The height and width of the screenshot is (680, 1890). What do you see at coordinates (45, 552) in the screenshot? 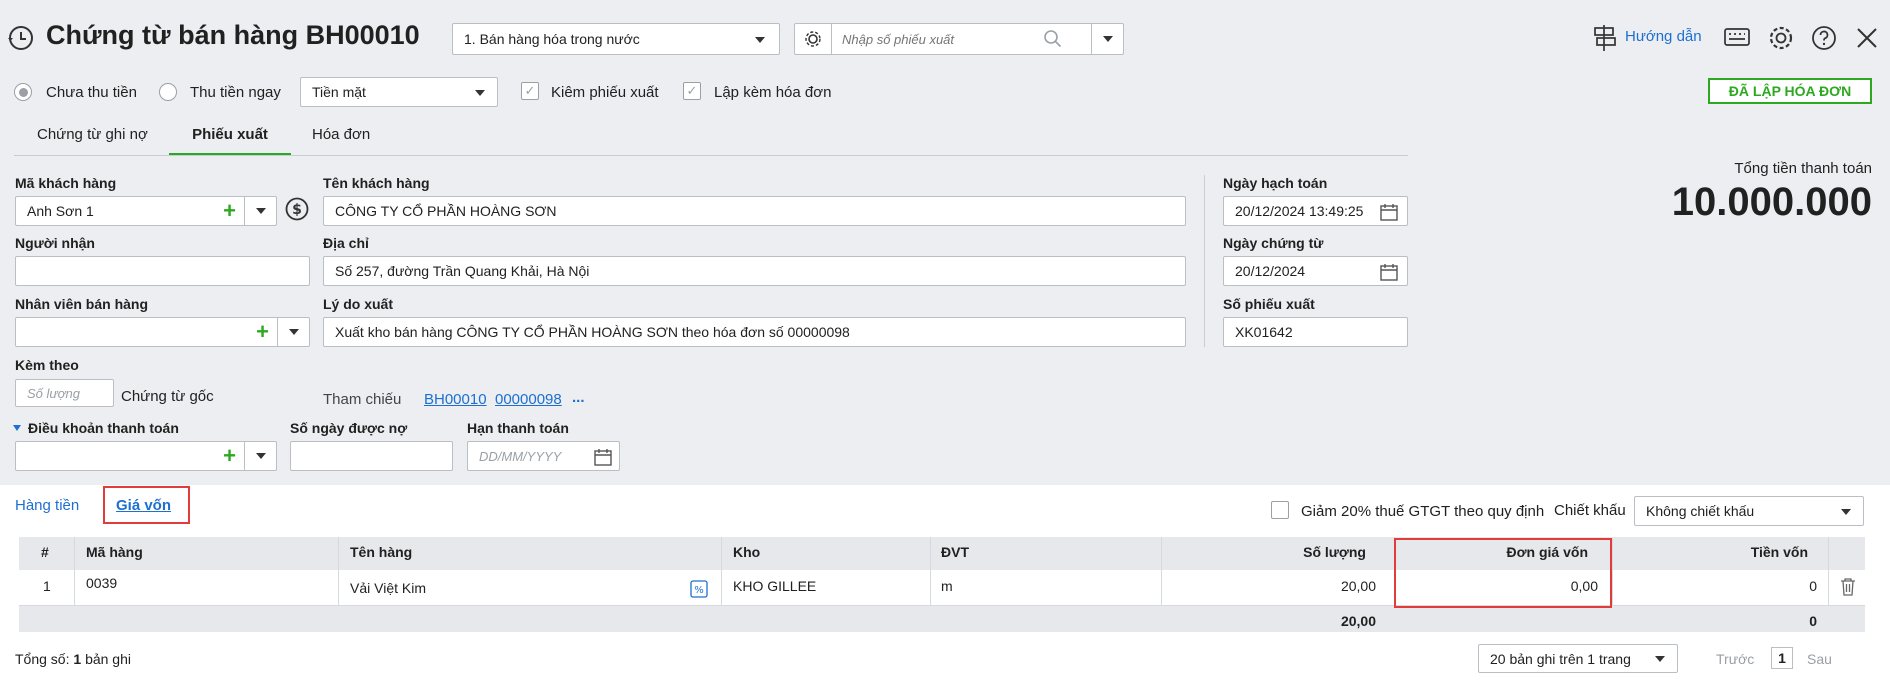
I see `col-header-num: #` at bounding box center [45, 552].